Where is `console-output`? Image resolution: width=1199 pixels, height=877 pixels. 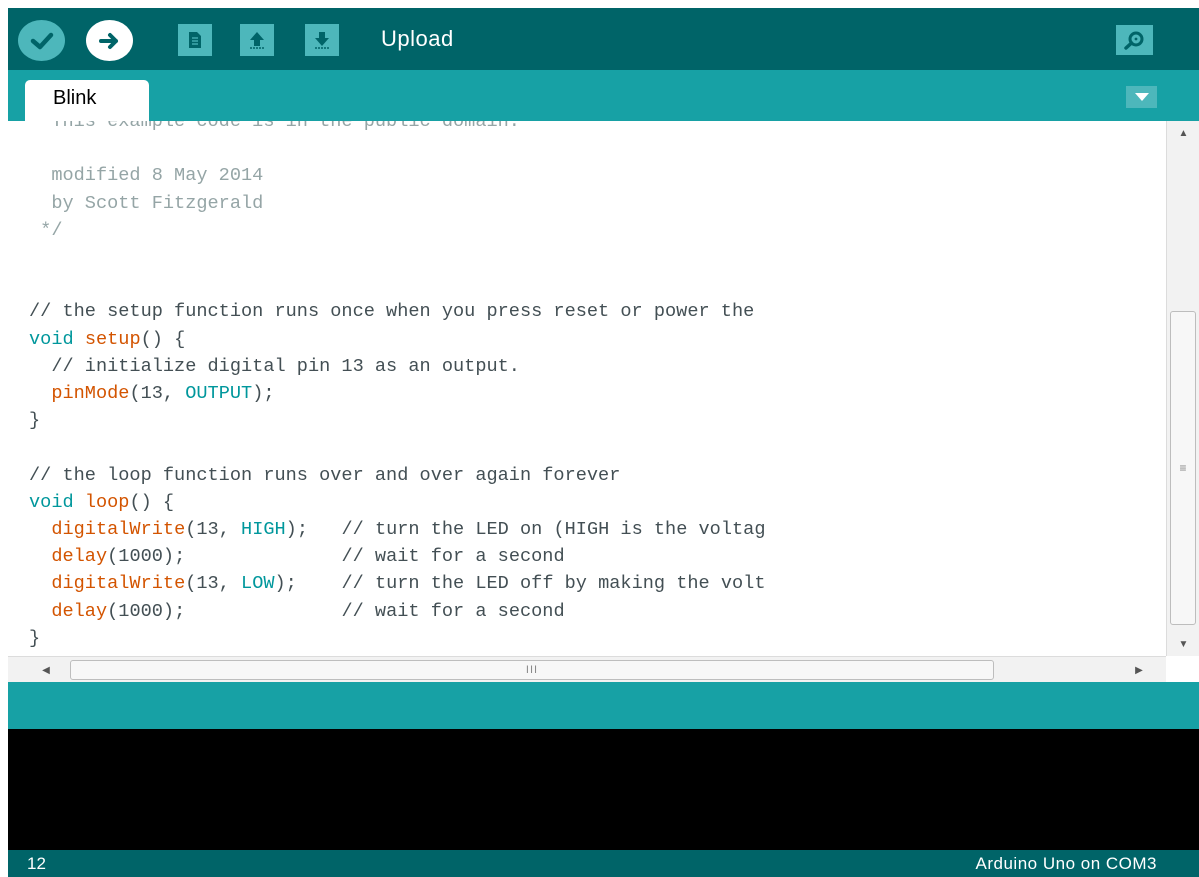 console-output is located at coordinates (603, 789).